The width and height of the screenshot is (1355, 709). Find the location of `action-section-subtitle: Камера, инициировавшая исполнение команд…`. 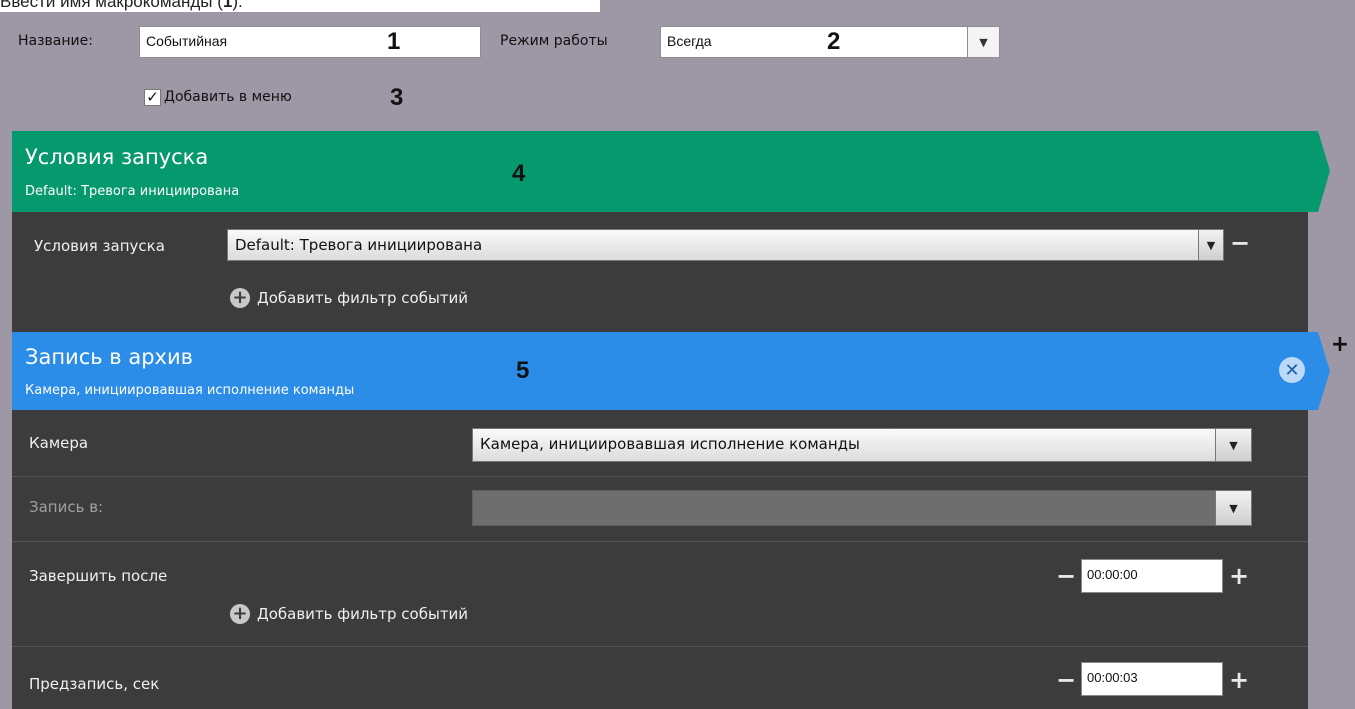

action-section-subtitle: Камера, инициировавшая исполнение команд… is located at coordinates (190, 390).